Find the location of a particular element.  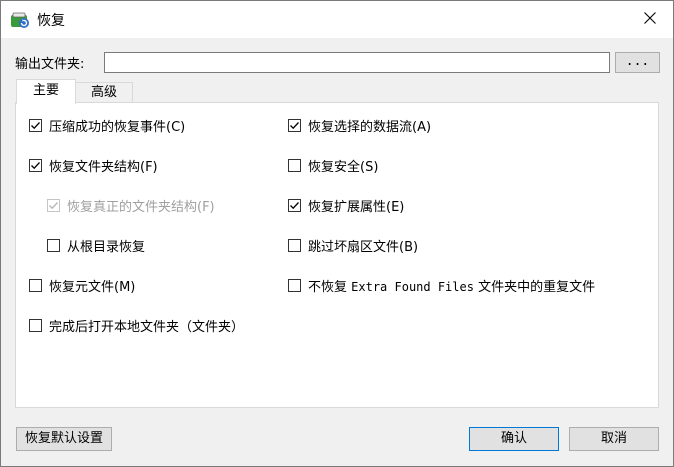

close-icon is located at coordinates (650, 19).